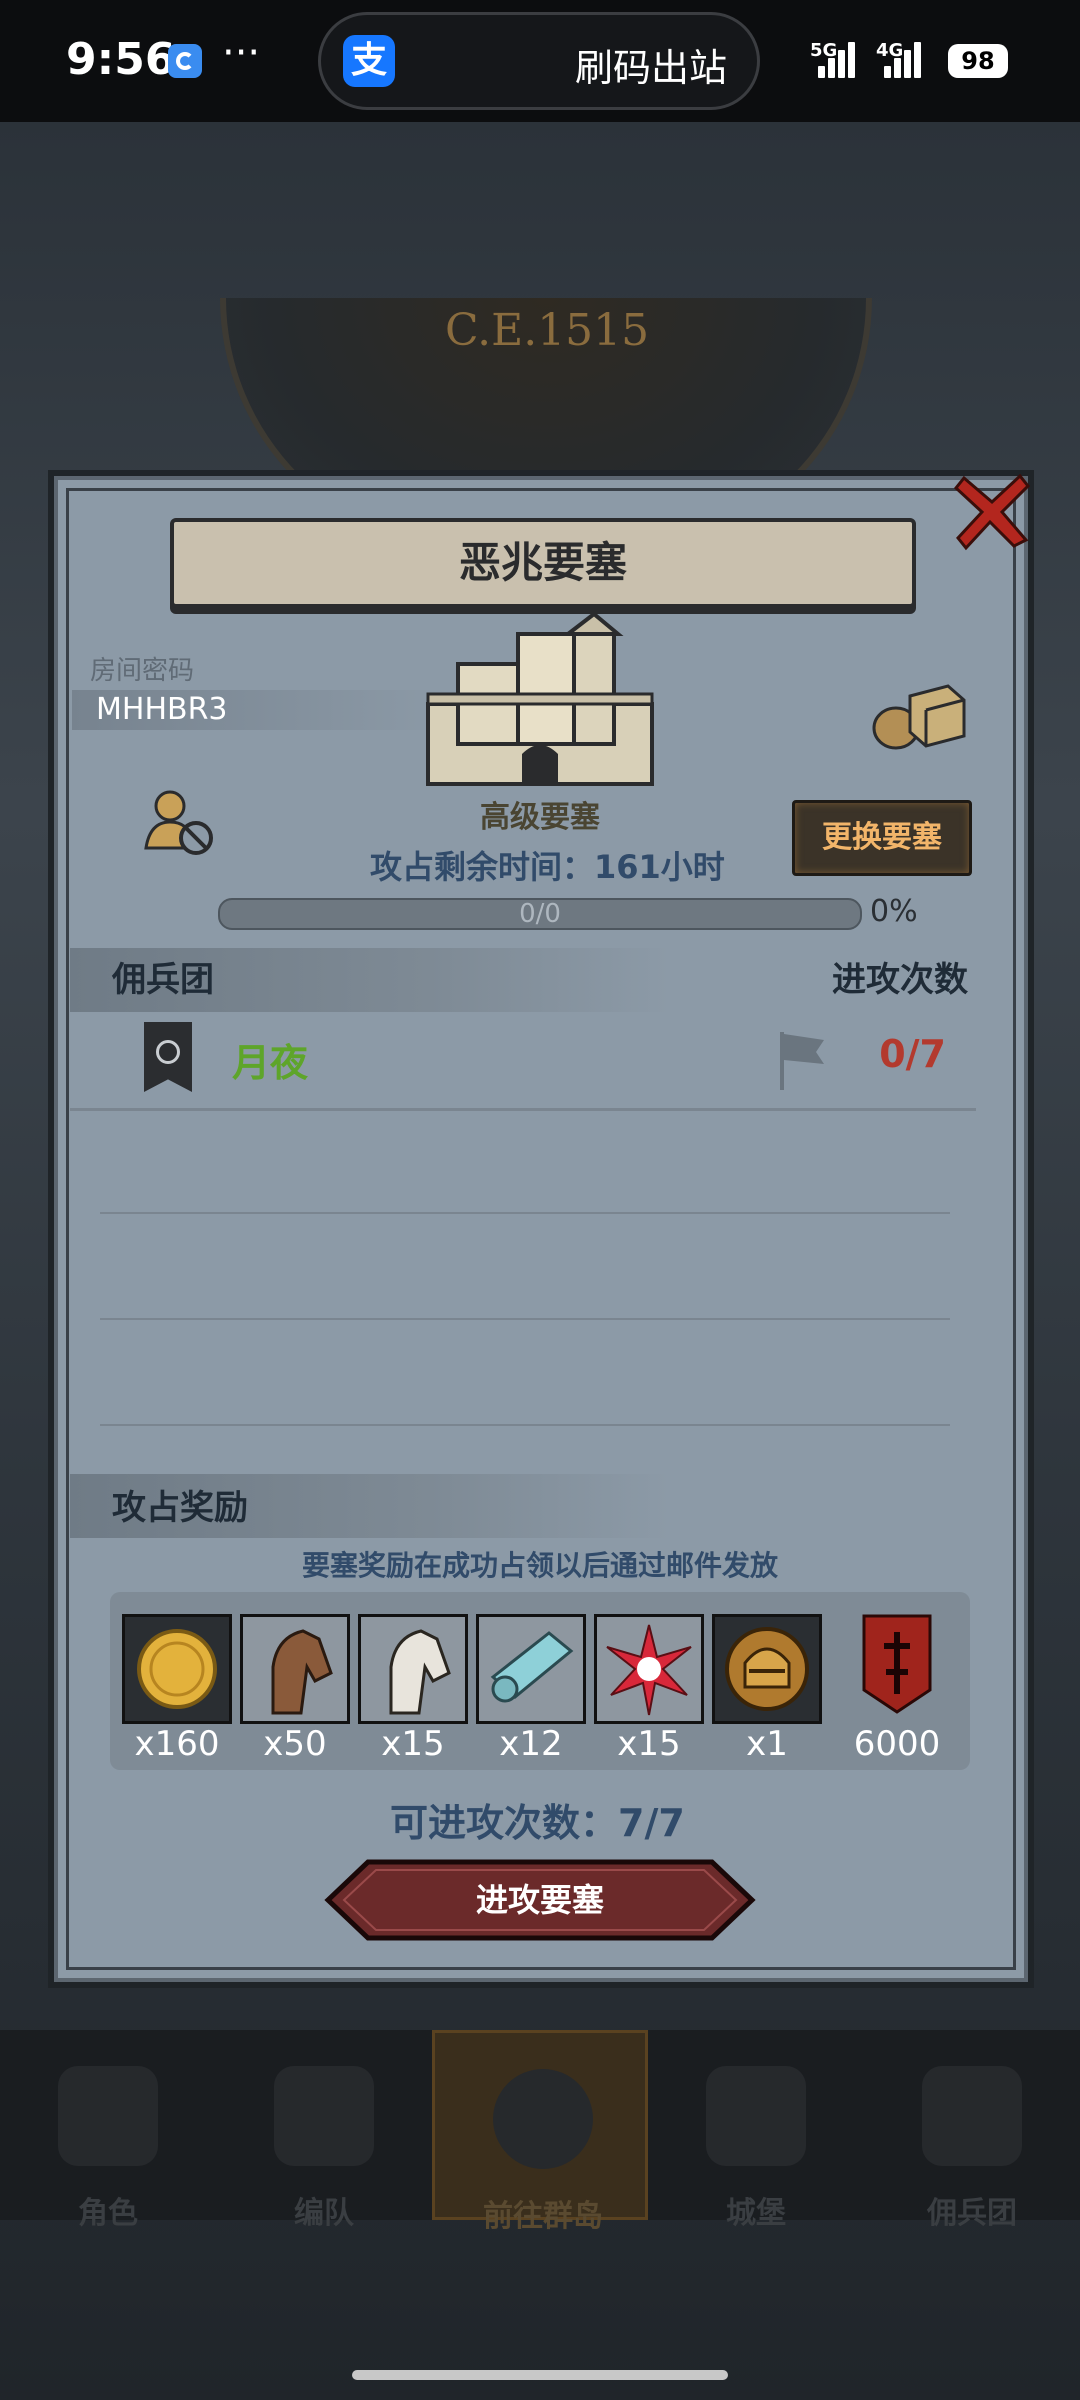 The height and width of the screenshot is (2400, 1080). I want to click on capture-progress-bar: 0/0, so click(540, 914).